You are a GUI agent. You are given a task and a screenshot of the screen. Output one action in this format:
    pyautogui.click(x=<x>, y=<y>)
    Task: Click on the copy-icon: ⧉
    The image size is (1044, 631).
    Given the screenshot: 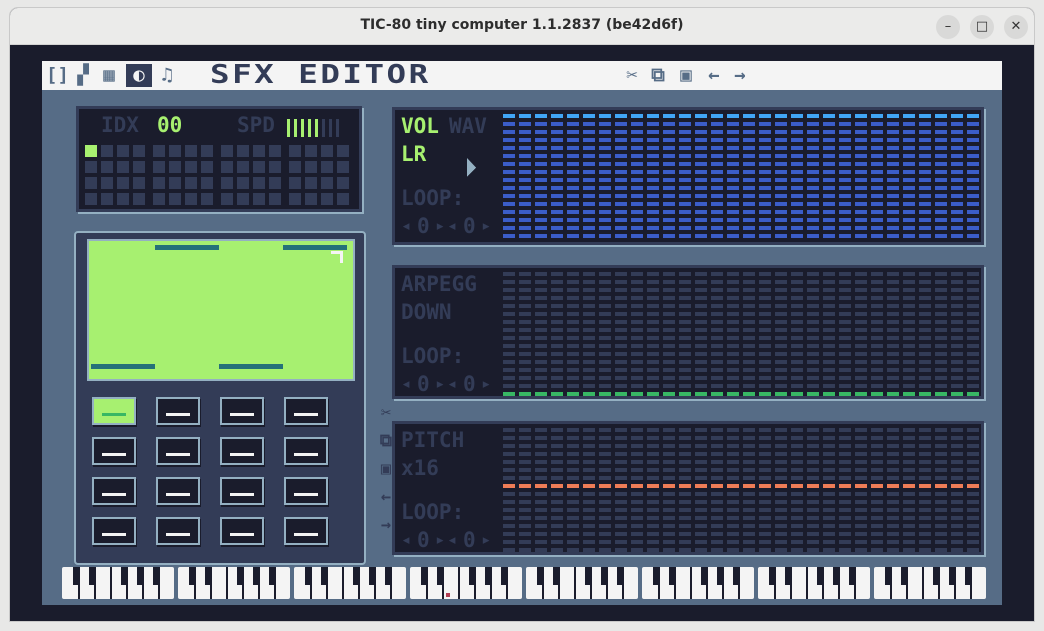 What is the action you would take?
    pyautogui.click(x=658, y=75)
    